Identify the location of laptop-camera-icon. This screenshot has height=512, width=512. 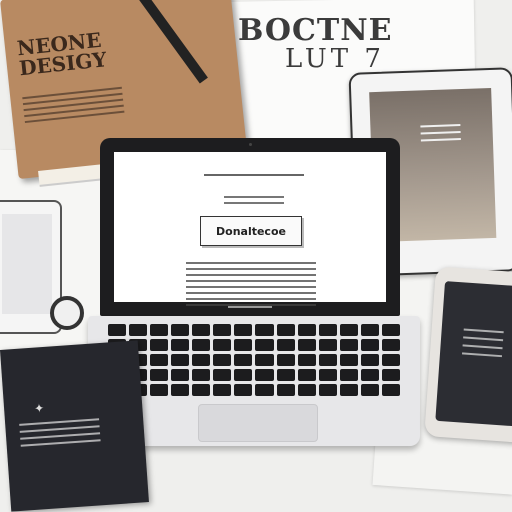
(250, 144).